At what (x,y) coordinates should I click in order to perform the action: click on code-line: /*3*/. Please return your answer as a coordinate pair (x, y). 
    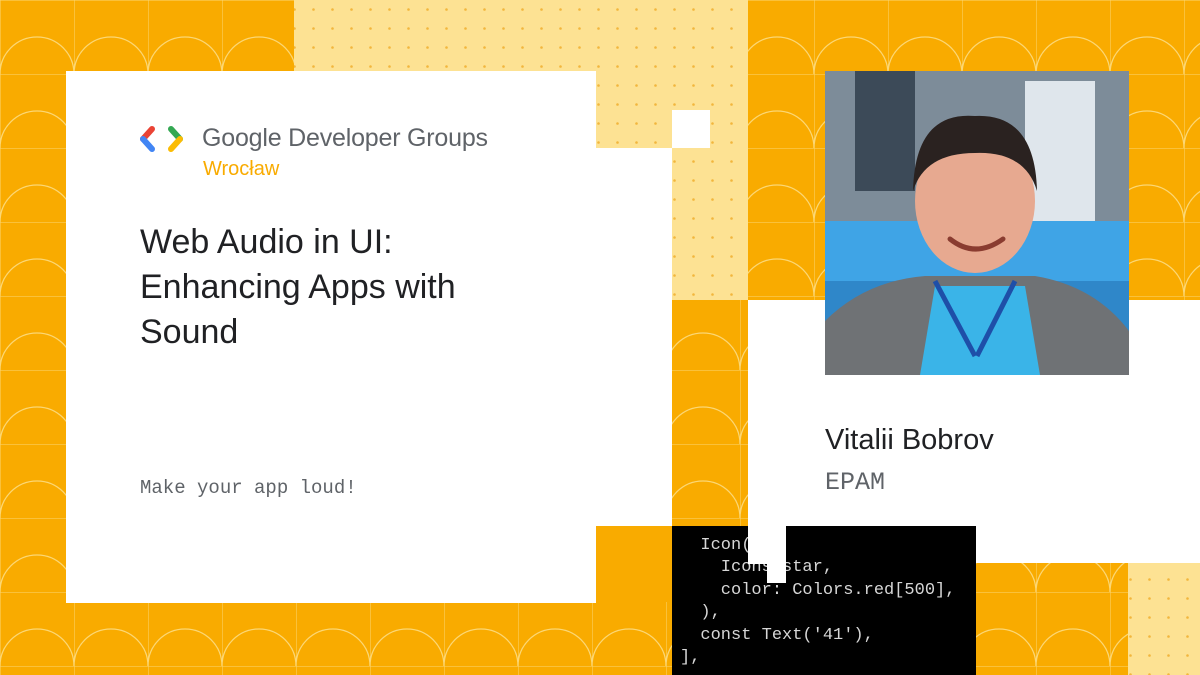
    Looking at the image, I should click on (817, 530).